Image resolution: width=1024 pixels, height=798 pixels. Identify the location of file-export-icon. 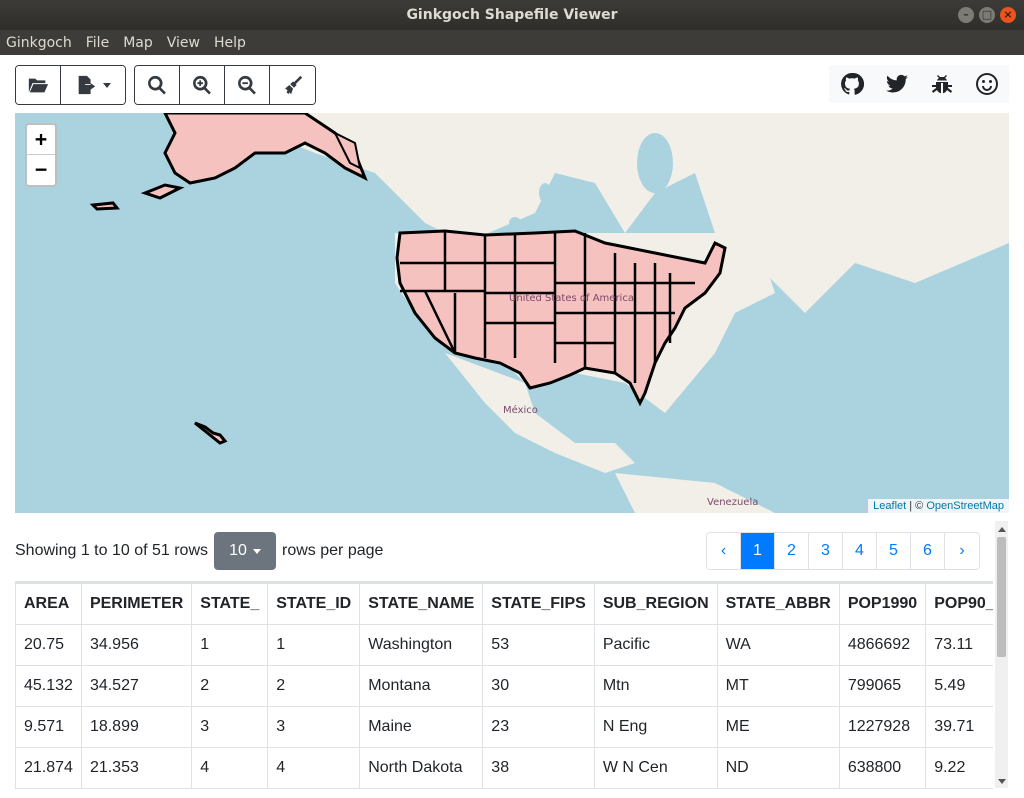
(87, 85).